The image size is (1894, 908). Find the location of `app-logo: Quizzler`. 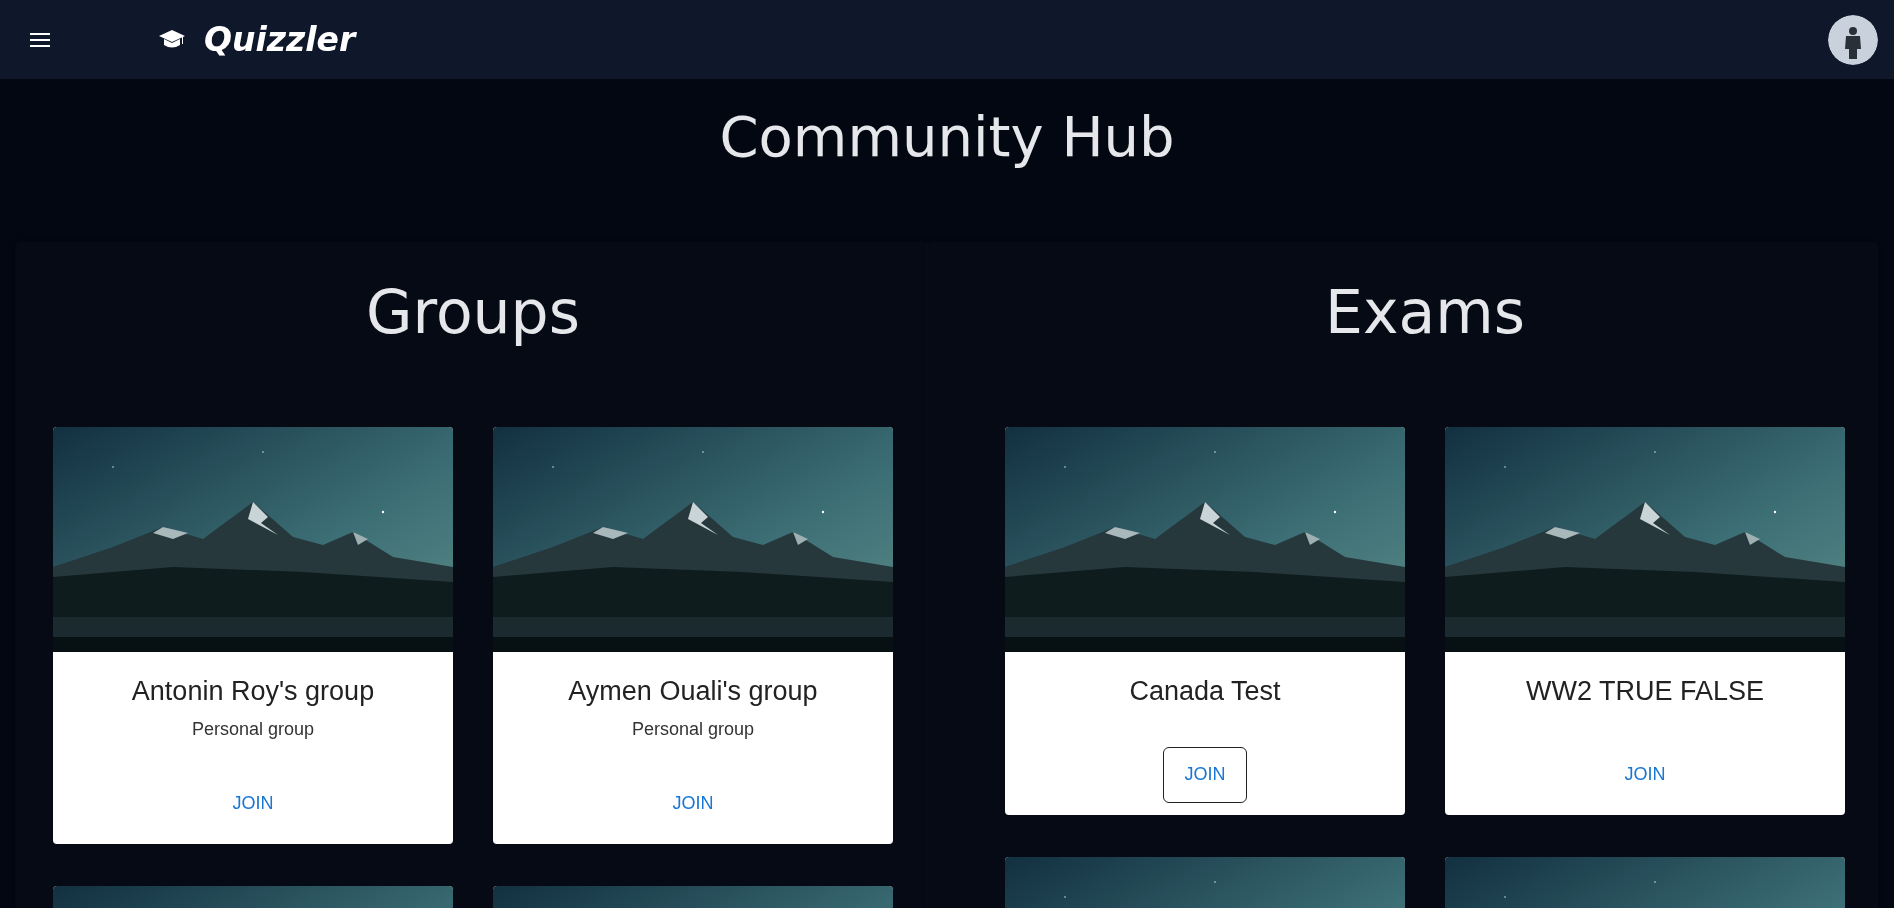

app-logo: Quizzler is located at coordinates (280, 39).